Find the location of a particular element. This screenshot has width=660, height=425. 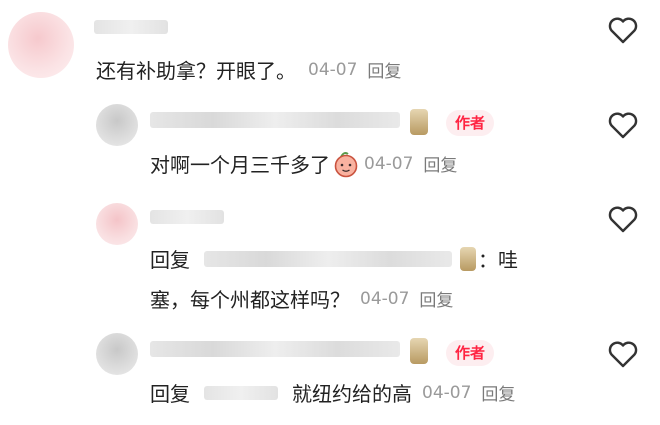

peach-face-emoji is located at coordinates (346, 164).